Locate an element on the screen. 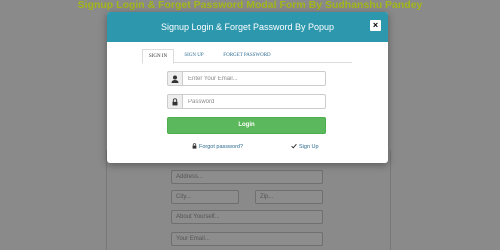  tab-sign-up: SIGN UP is located at coordinates (194, 55).